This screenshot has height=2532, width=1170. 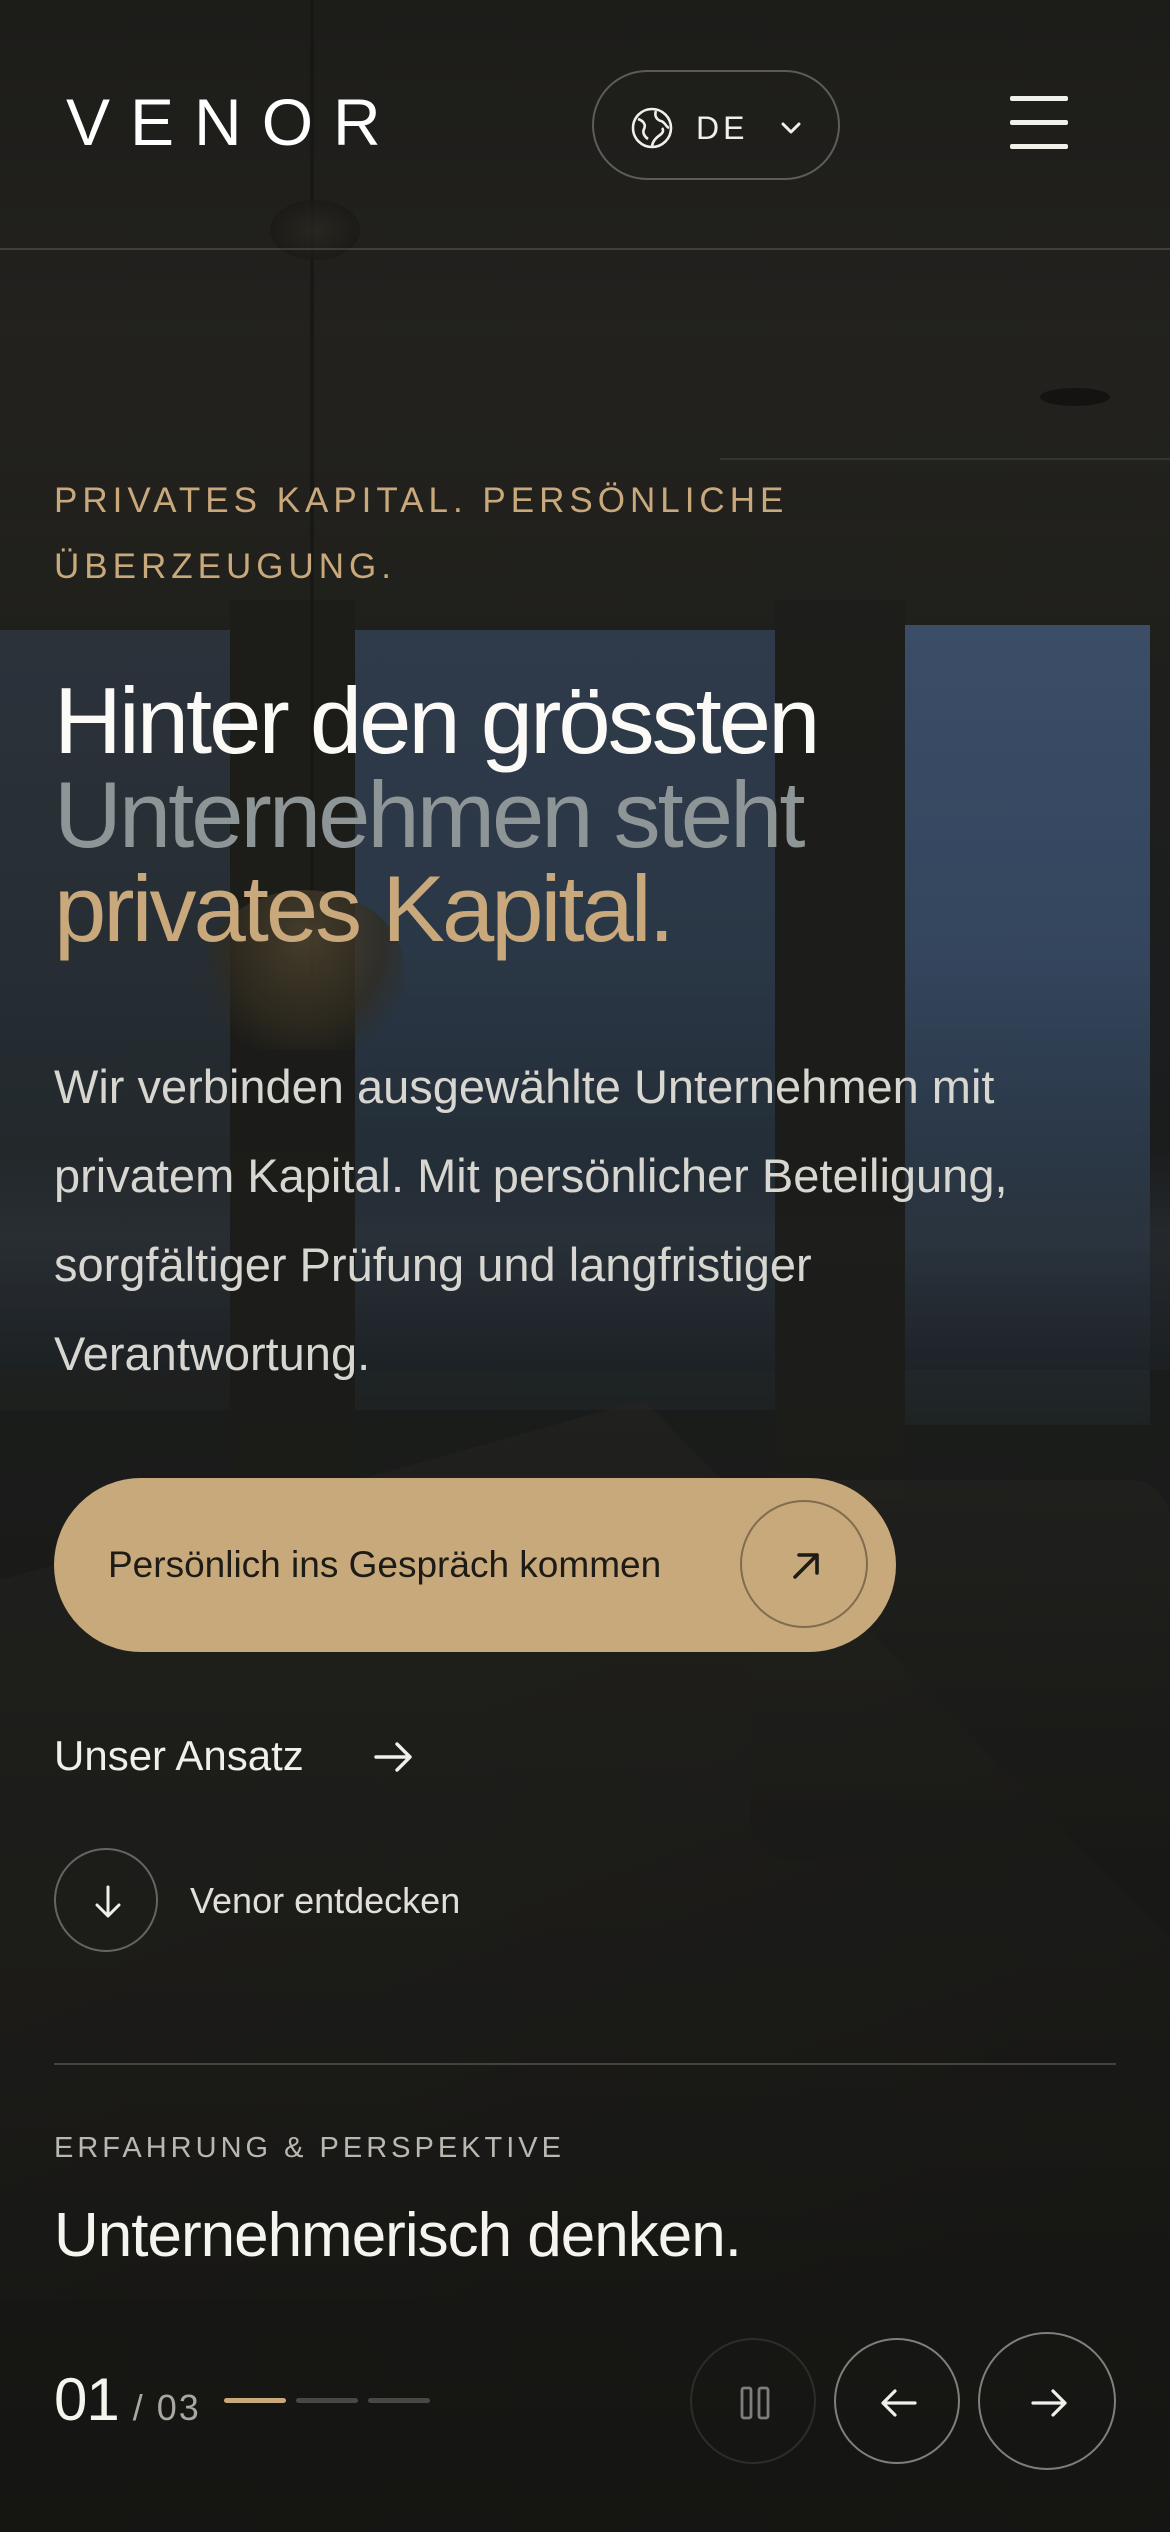 I want to click on section-divider, so click(x=585, y=2064).